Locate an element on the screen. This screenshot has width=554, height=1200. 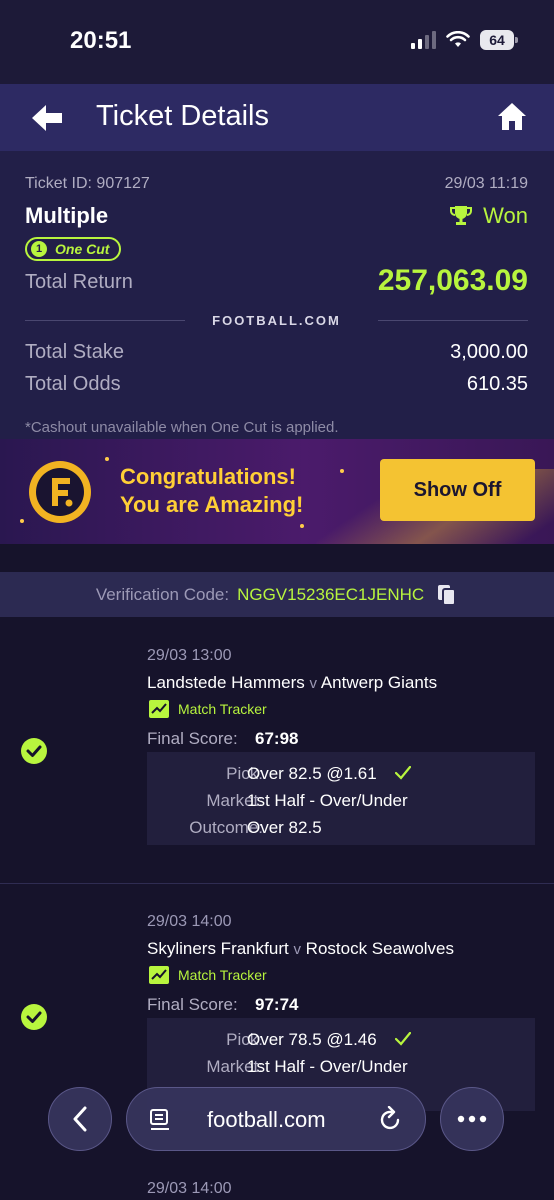
back-arrow-icon is located at coordinates (48, 118).